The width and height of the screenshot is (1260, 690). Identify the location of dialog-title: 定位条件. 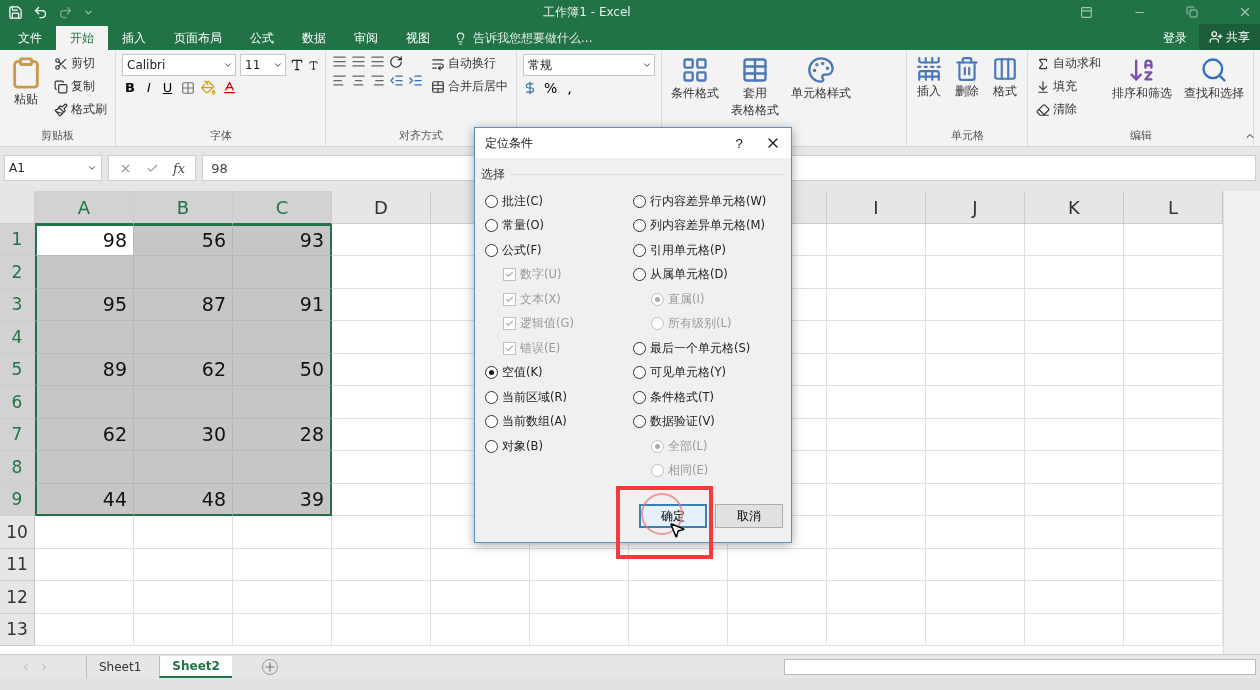
(509, 143).